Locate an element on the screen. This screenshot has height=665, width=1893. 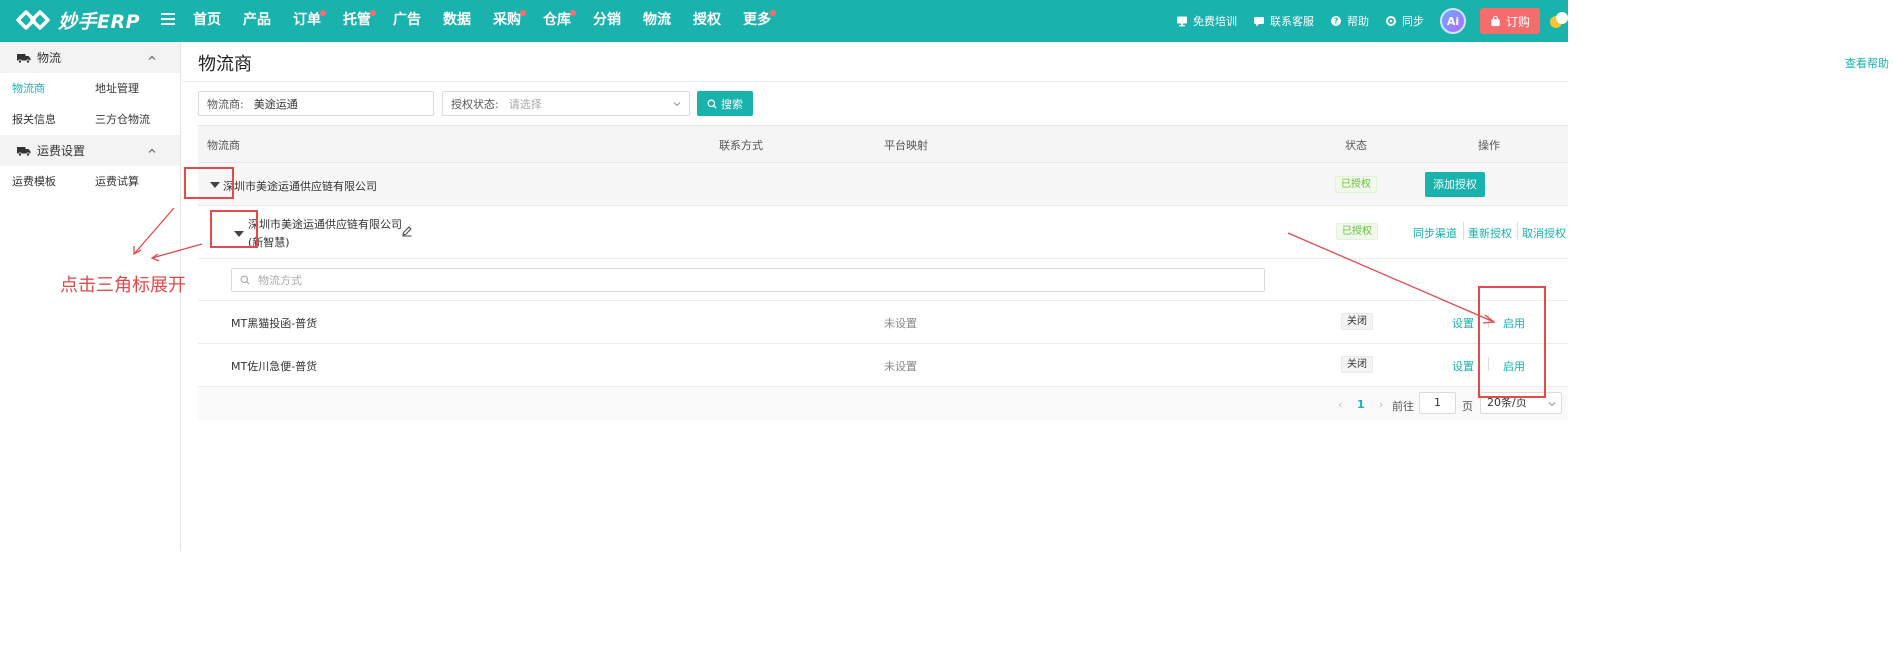
ai-assistant-button: Ai is located at coordinates (1452, 21).